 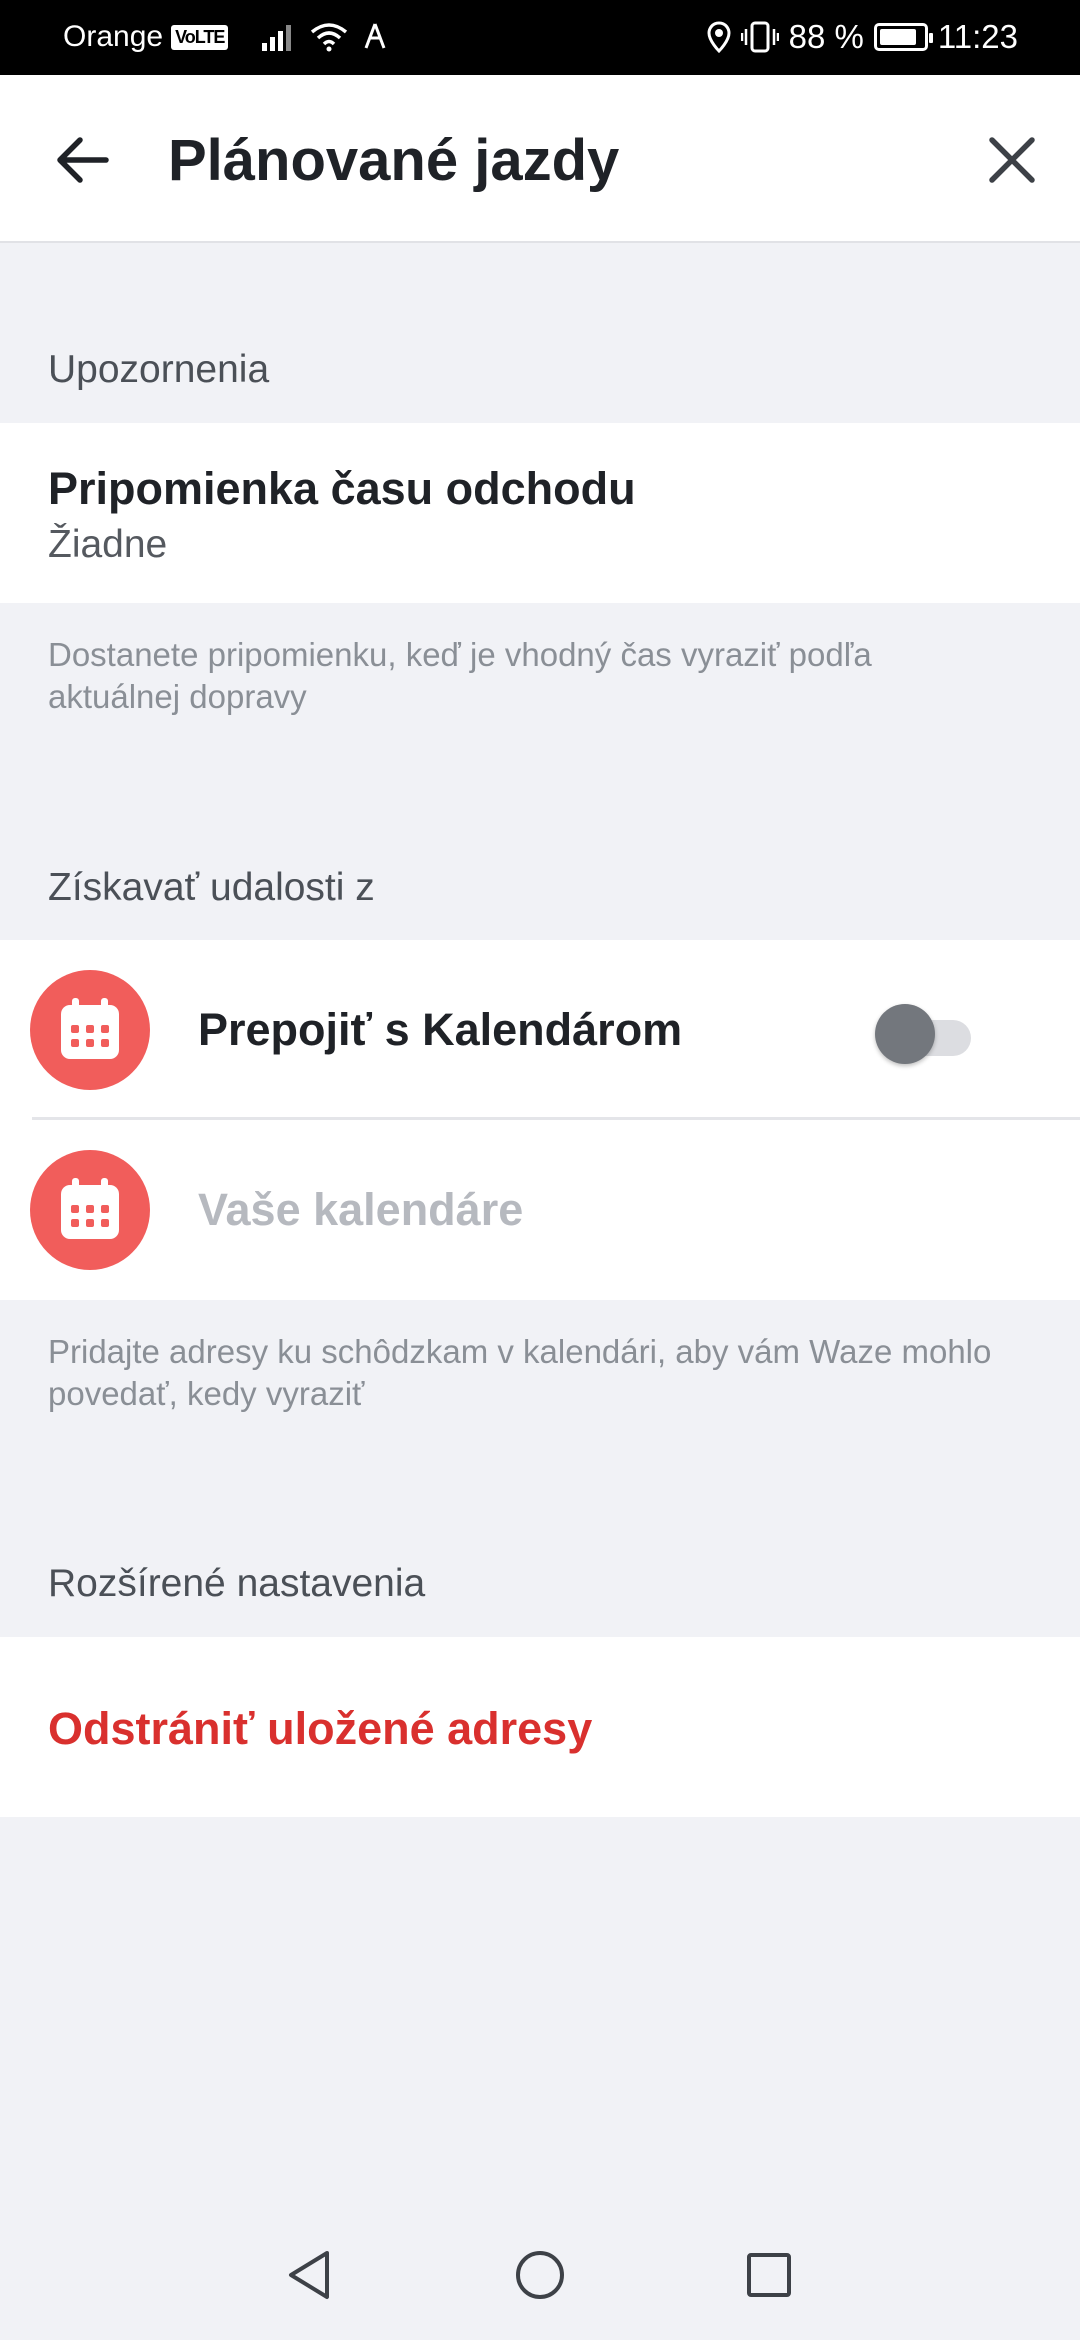 I want to click on departure-reminder-value: Žiadne, so click(x=108, y=544).